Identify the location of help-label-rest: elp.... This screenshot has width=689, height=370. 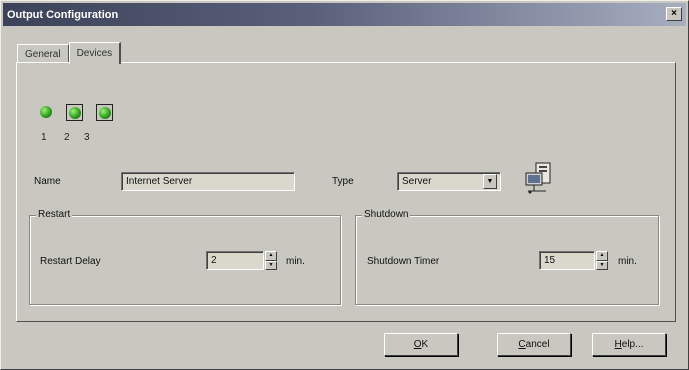
(632, 344).